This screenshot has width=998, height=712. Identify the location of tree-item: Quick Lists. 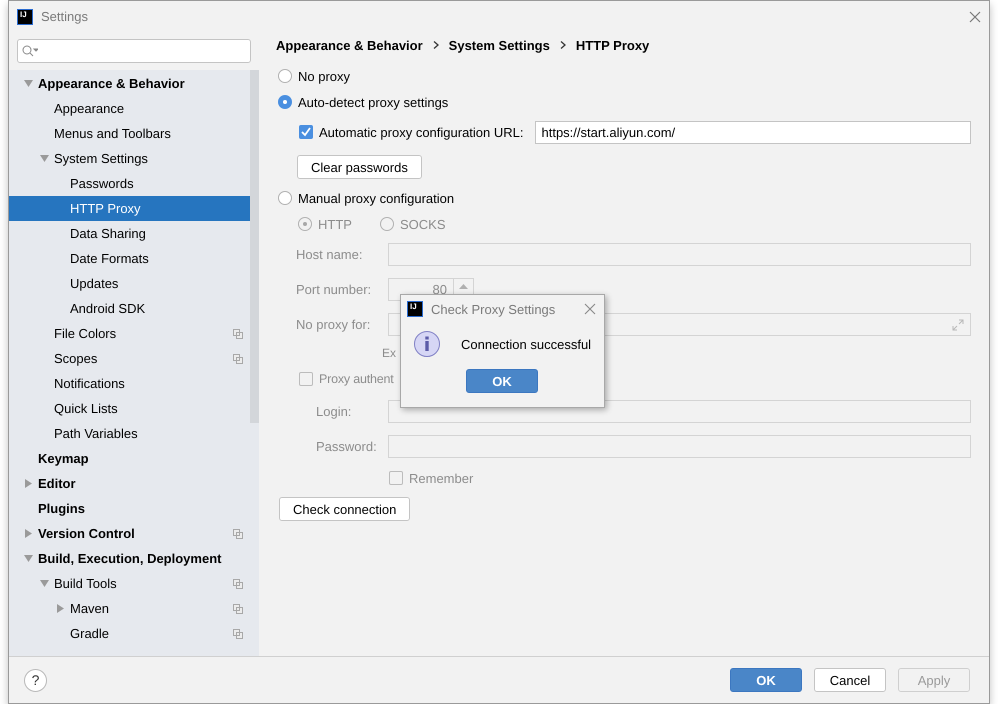
(129, 408).